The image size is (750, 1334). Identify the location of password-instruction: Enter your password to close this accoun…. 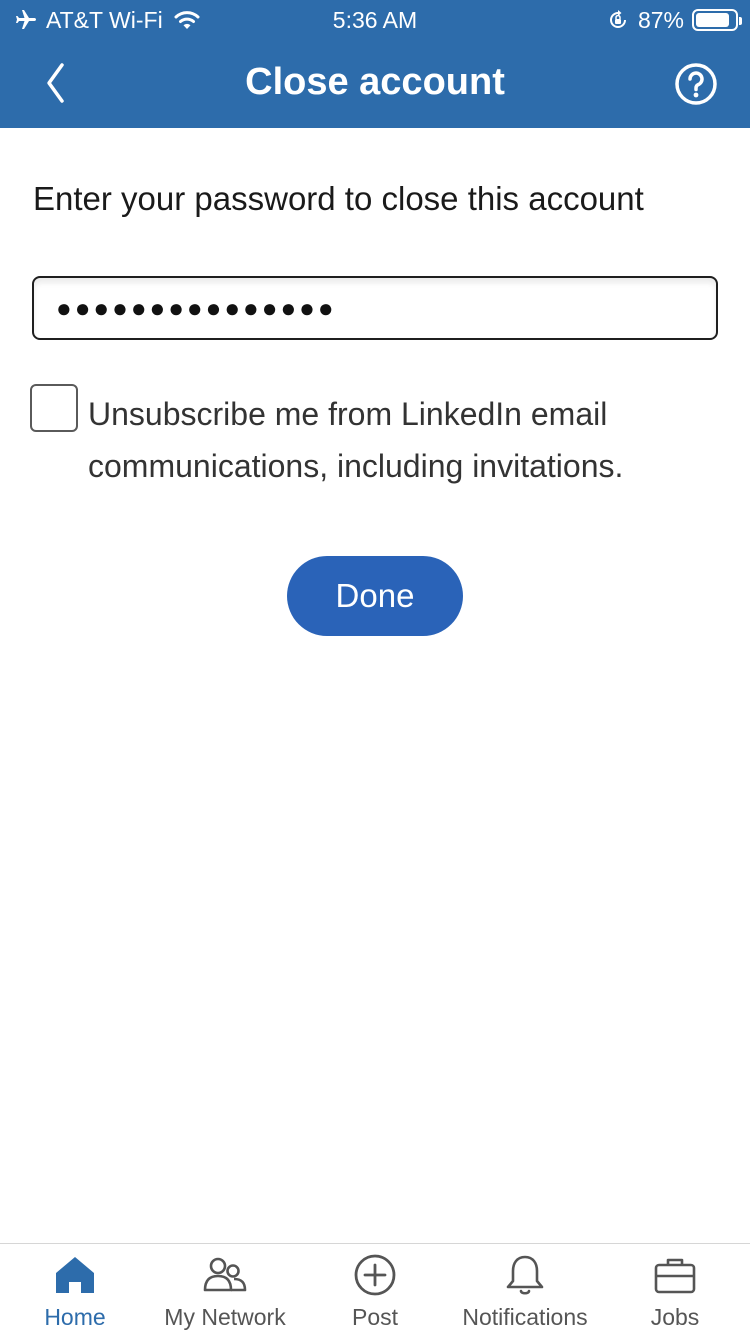
(338, 198).